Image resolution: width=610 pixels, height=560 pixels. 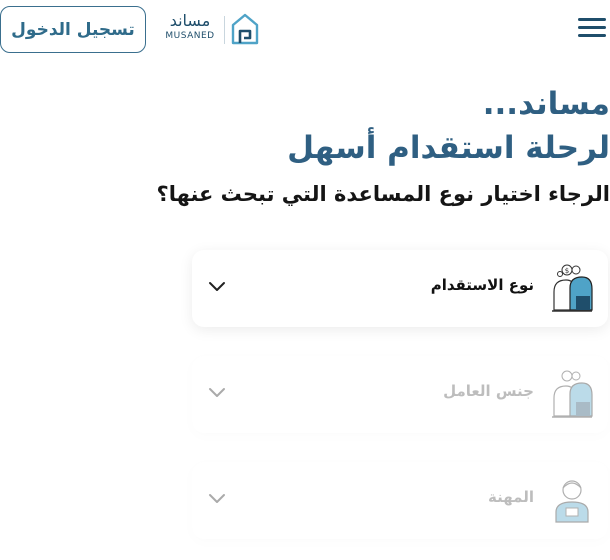 I want to click on logo-wordmark: مساند MUSANED, so click(x=190, y=27).